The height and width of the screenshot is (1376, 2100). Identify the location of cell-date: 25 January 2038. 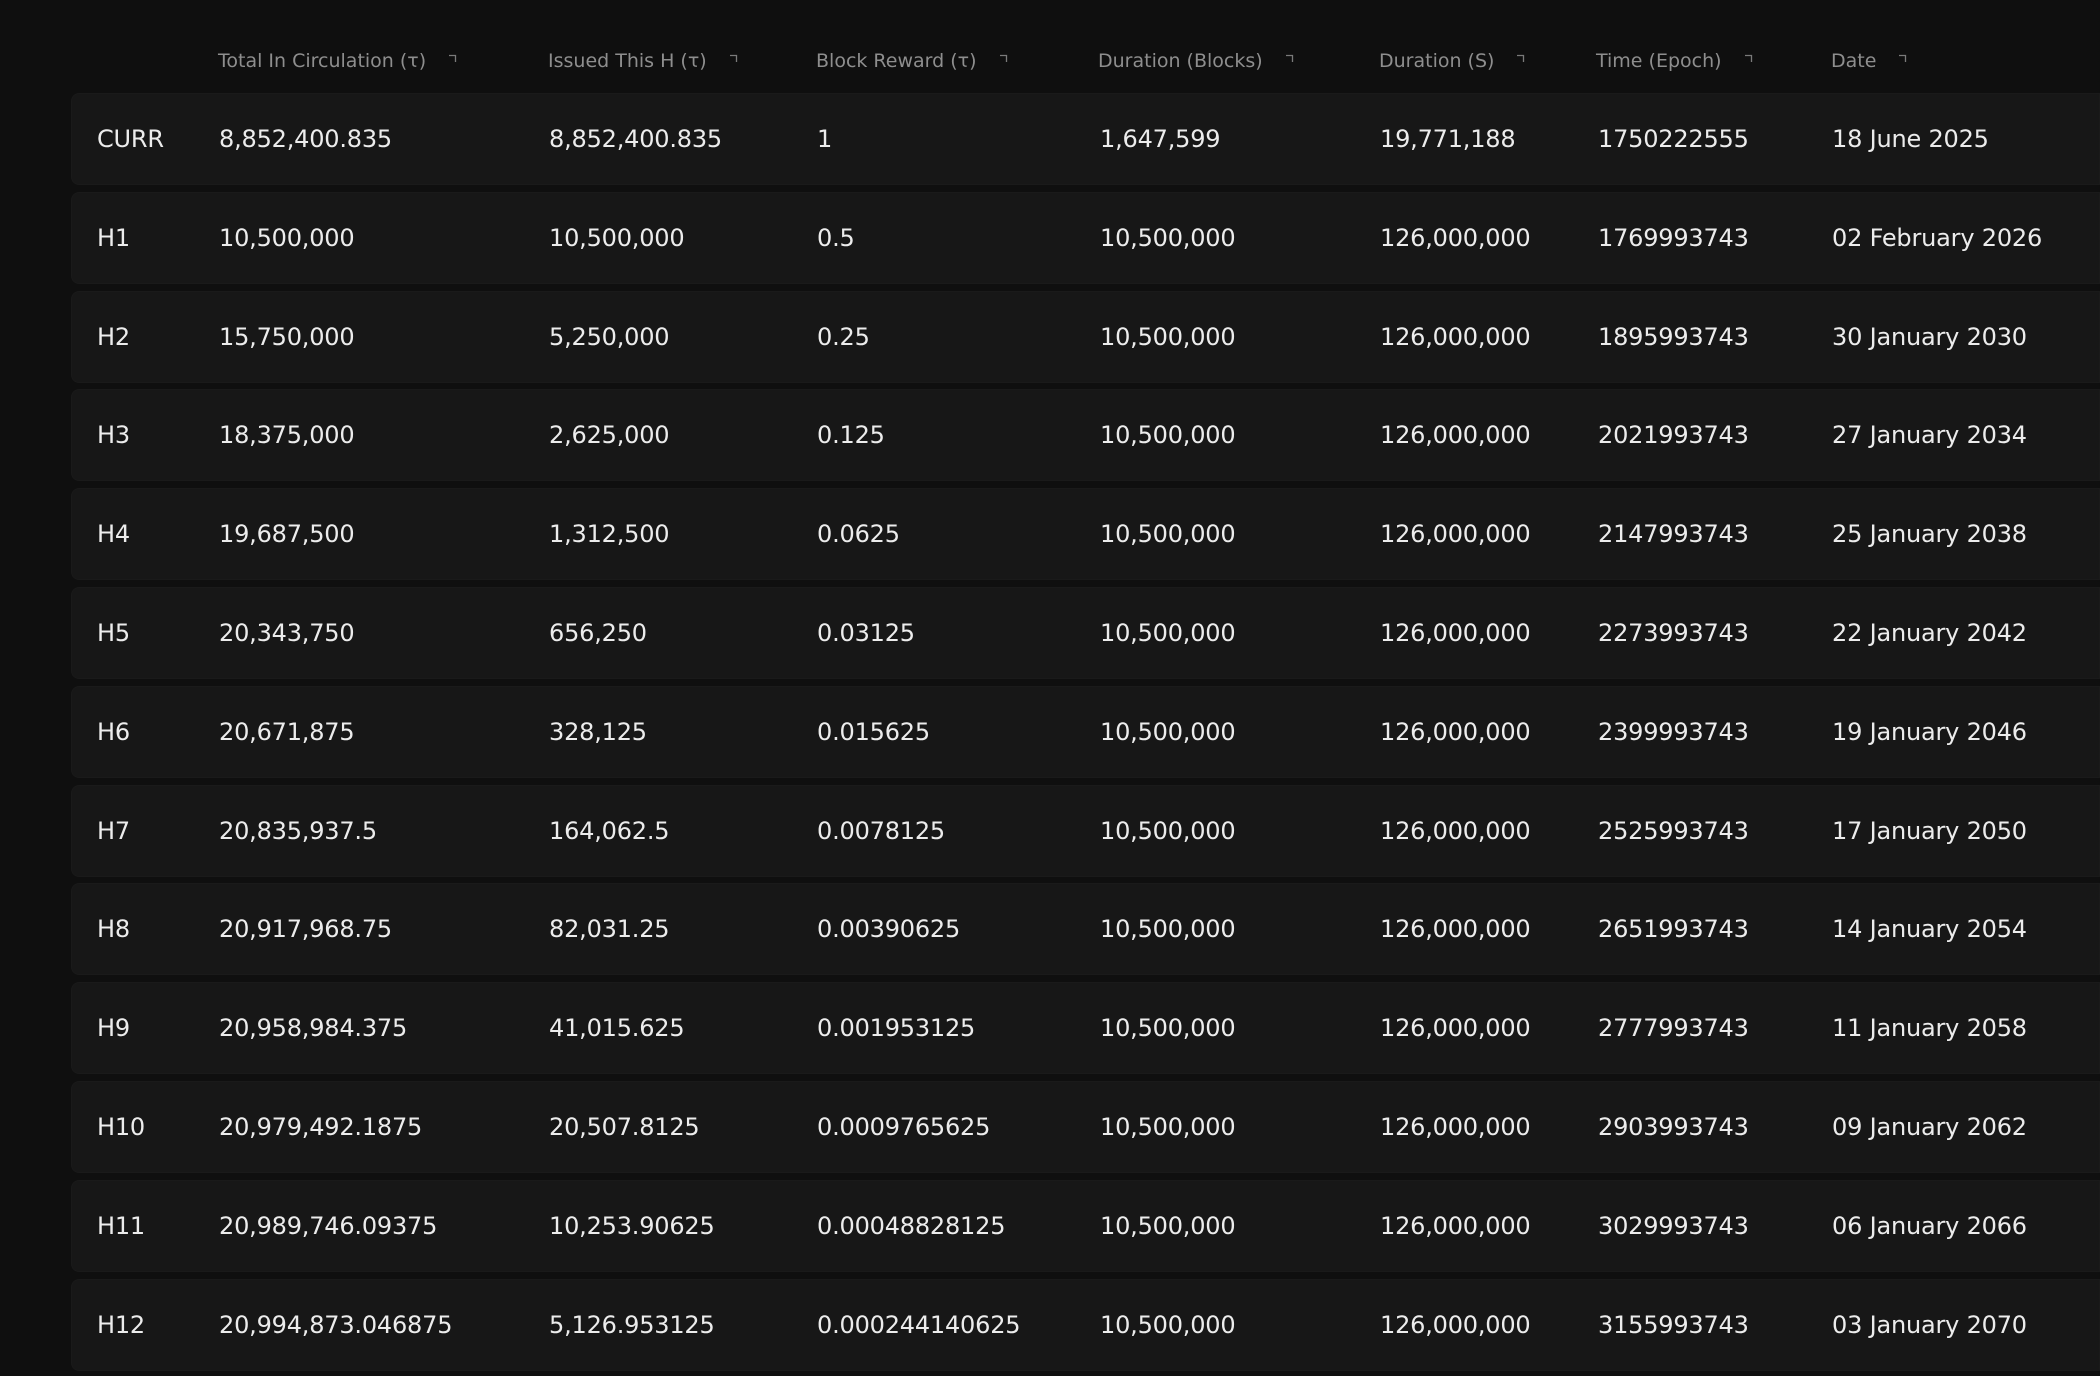
(1929, 534).